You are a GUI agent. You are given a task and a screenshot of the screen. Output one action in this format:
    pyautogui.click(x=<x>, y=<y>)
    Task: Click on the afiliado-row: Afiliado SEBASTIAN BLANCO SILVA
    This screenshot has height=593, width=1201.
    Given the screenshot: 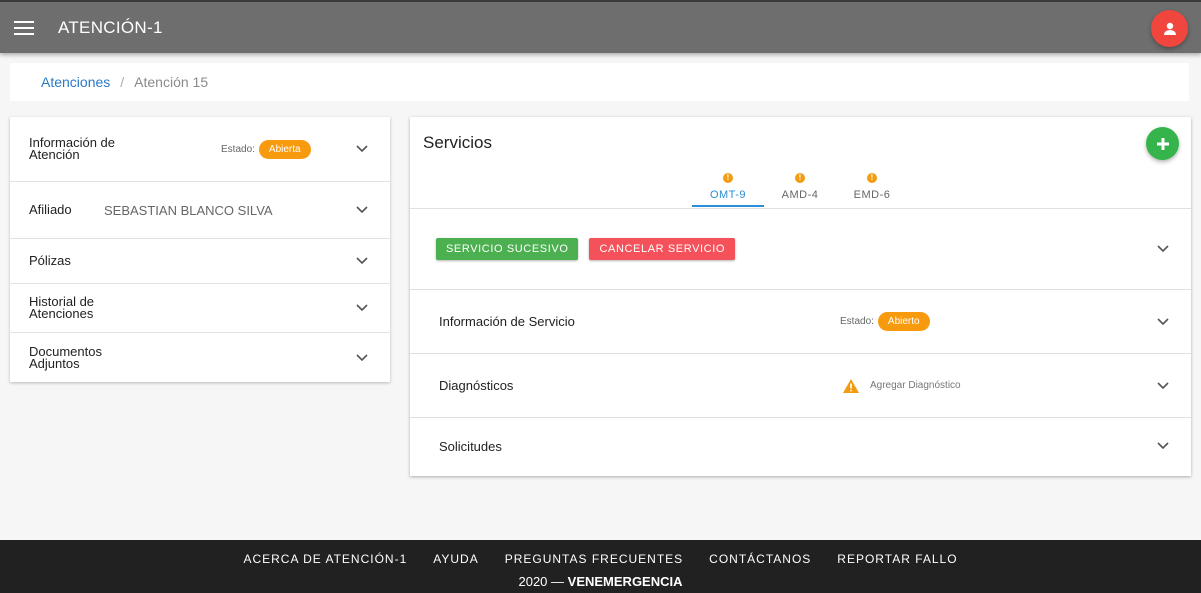 What is the action you would take?
    pyautogui.click(x=200, y=210)
    